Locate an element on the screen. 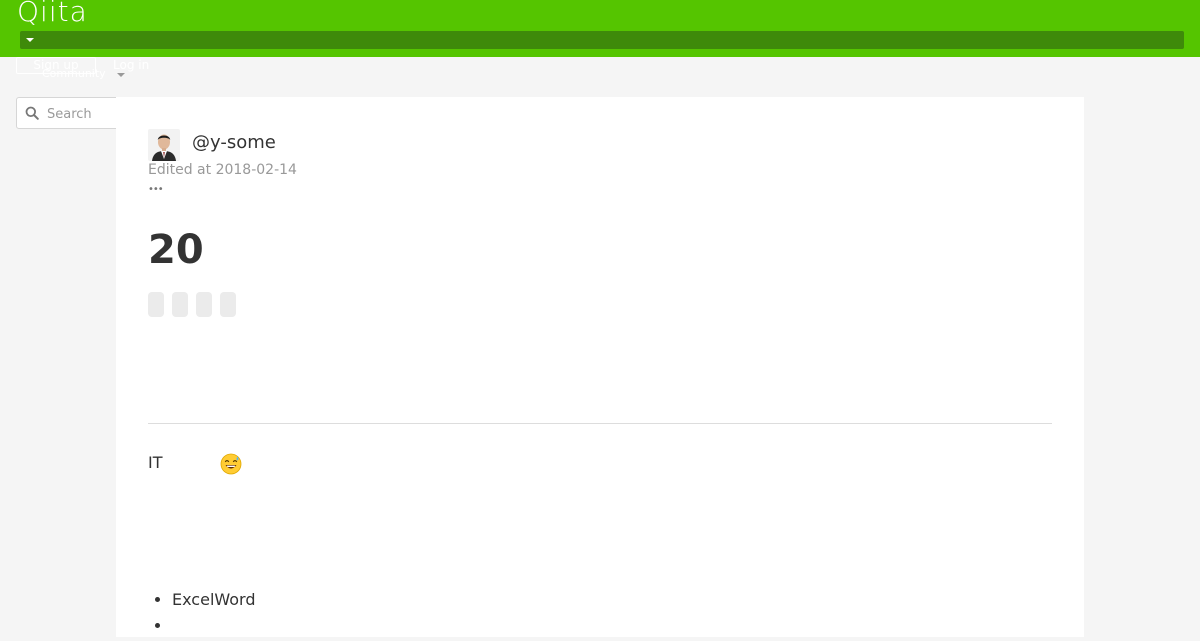 This screenshot has width=1200, height=641. avatar is located at coordinates (164, 145).